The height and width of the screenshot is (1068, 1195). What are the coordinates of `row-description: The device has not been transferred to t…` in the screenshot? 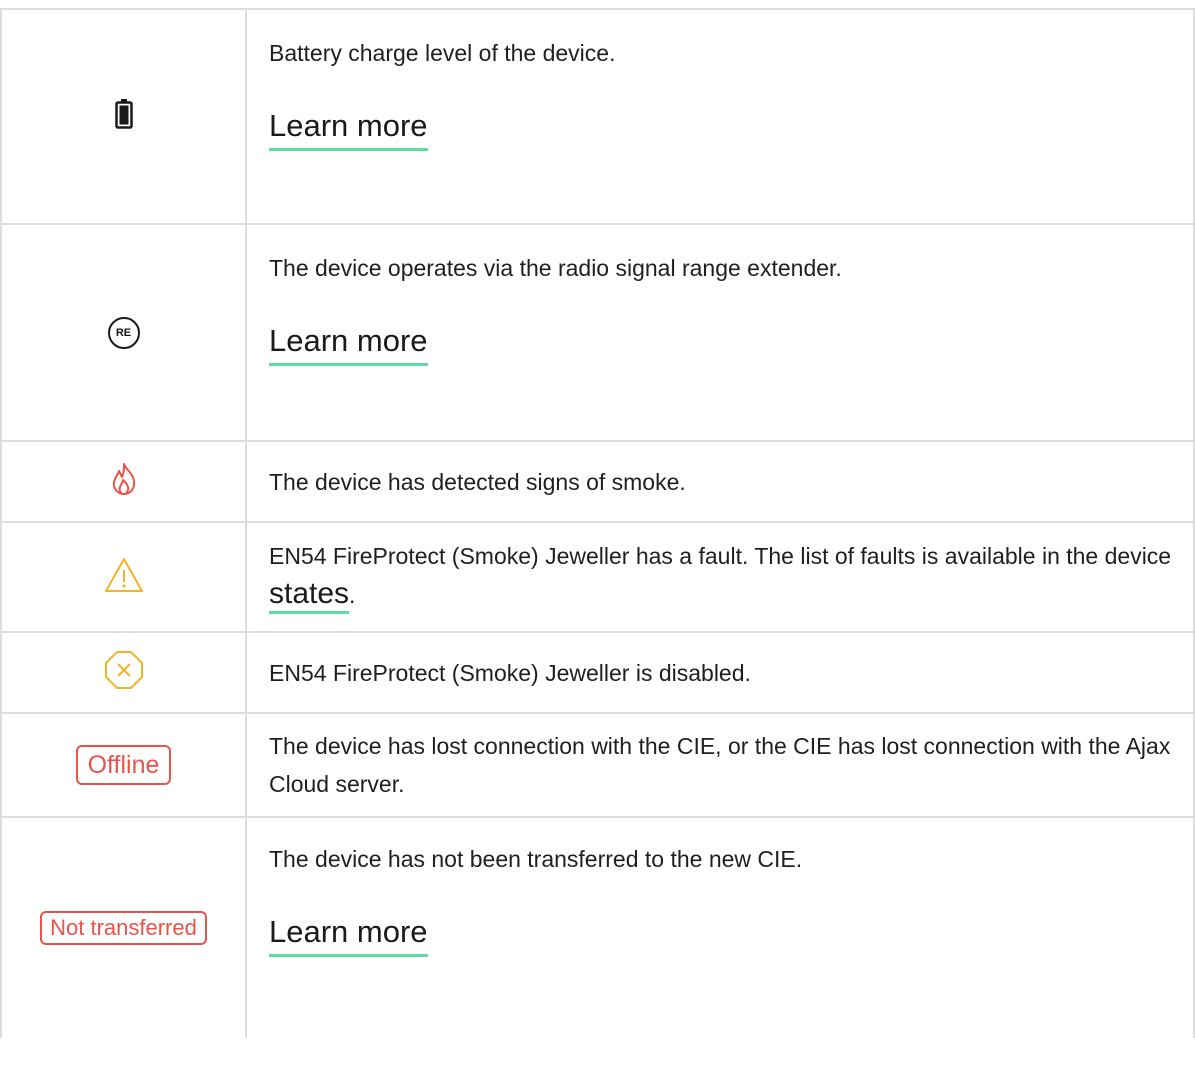 It's located at (536, 859).